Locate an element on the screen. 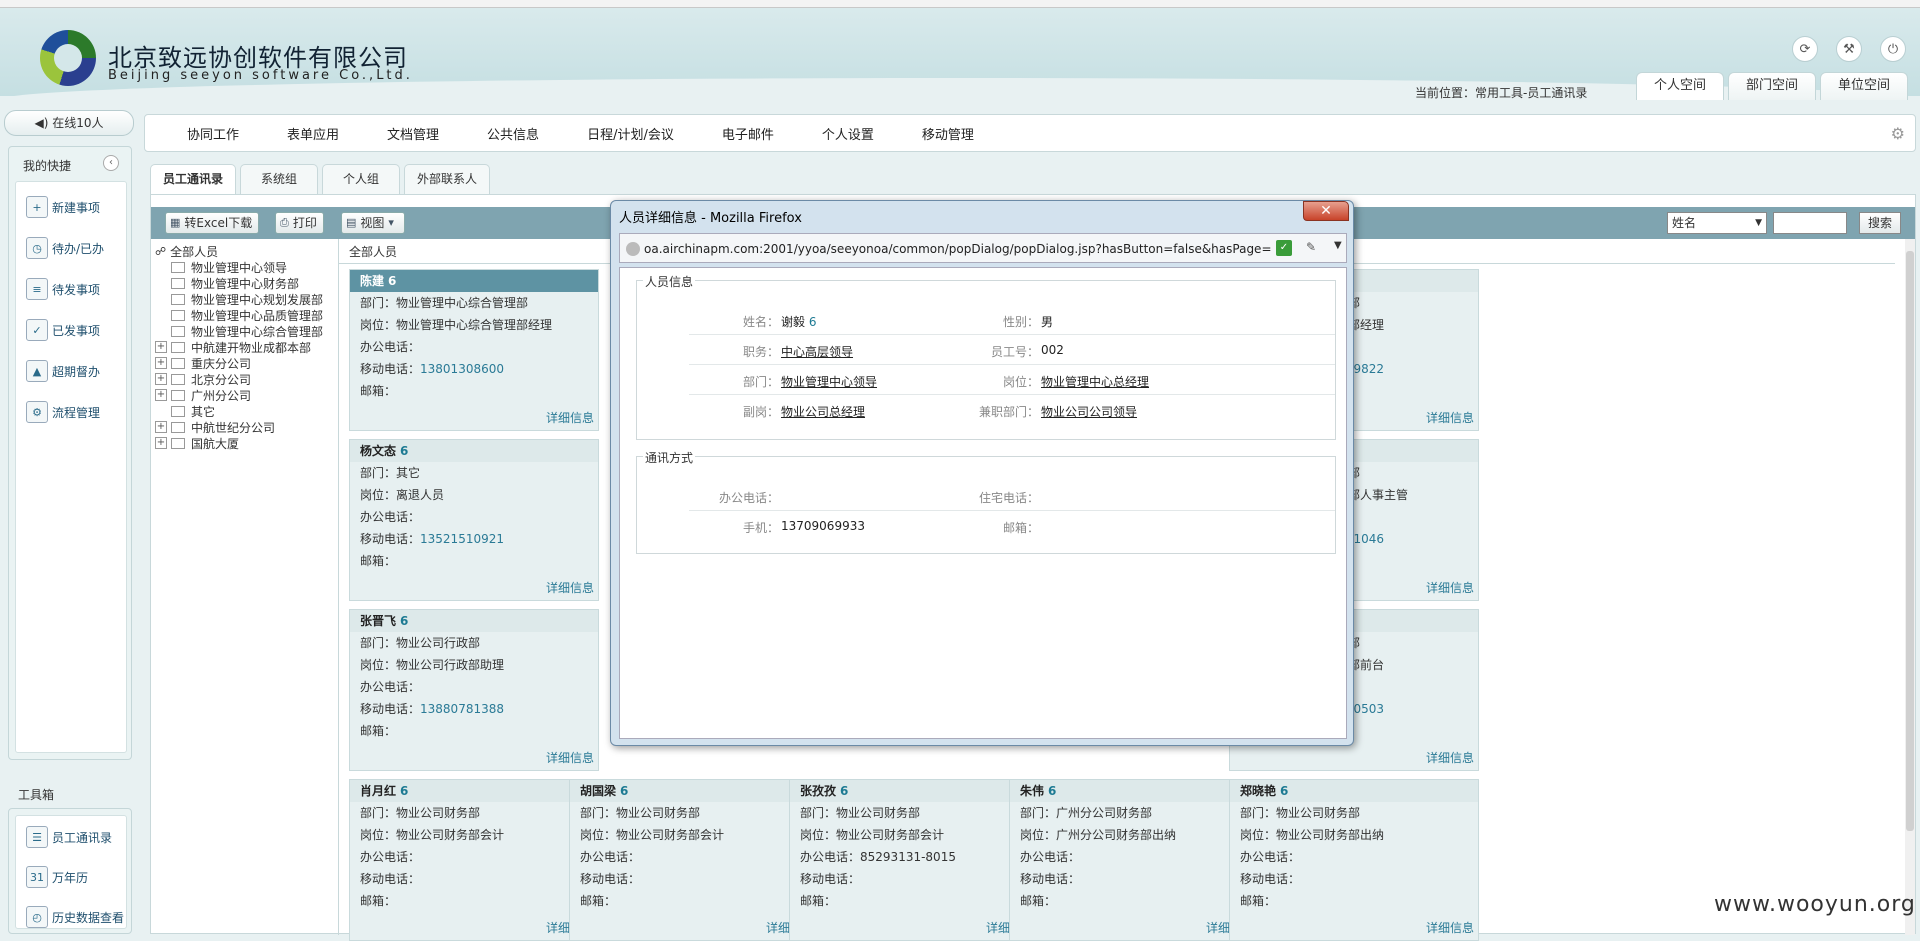 Image resolution: width=1920 pixels, height=941 pixels. card-email: 邮箱： is located at coordinates (1038, 901).